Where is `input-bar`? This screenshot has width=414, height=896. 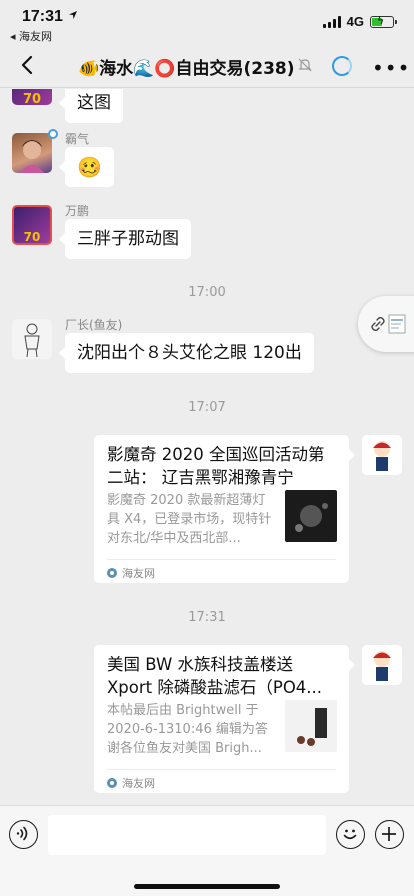
input-bar is located at coordinates (207, 850).